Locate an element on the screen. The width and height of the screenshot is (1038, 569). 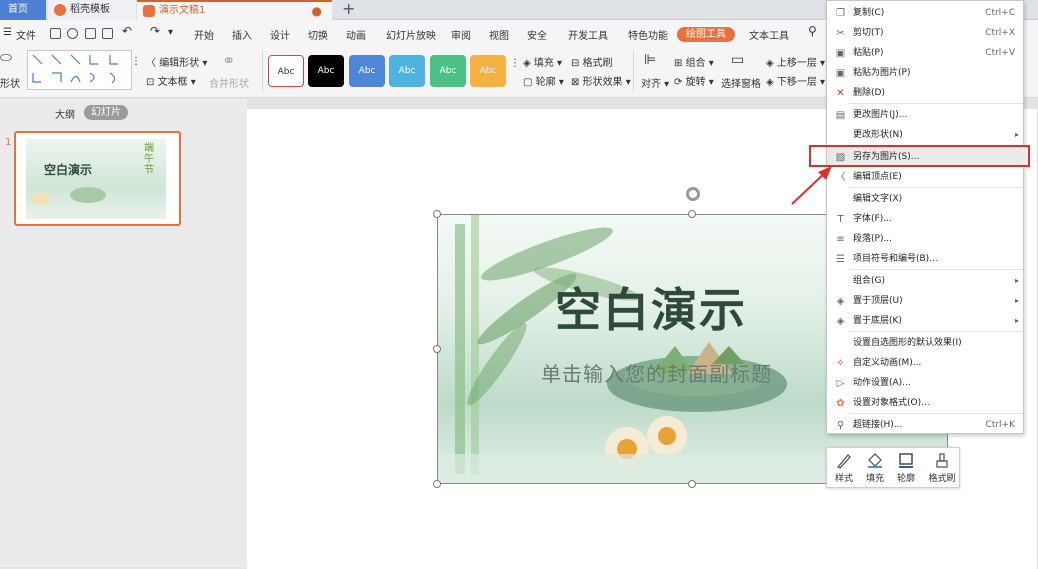
menu-item-copy: ❐ 复制(C) Ctrl+C is located at coordinates (926, 13).